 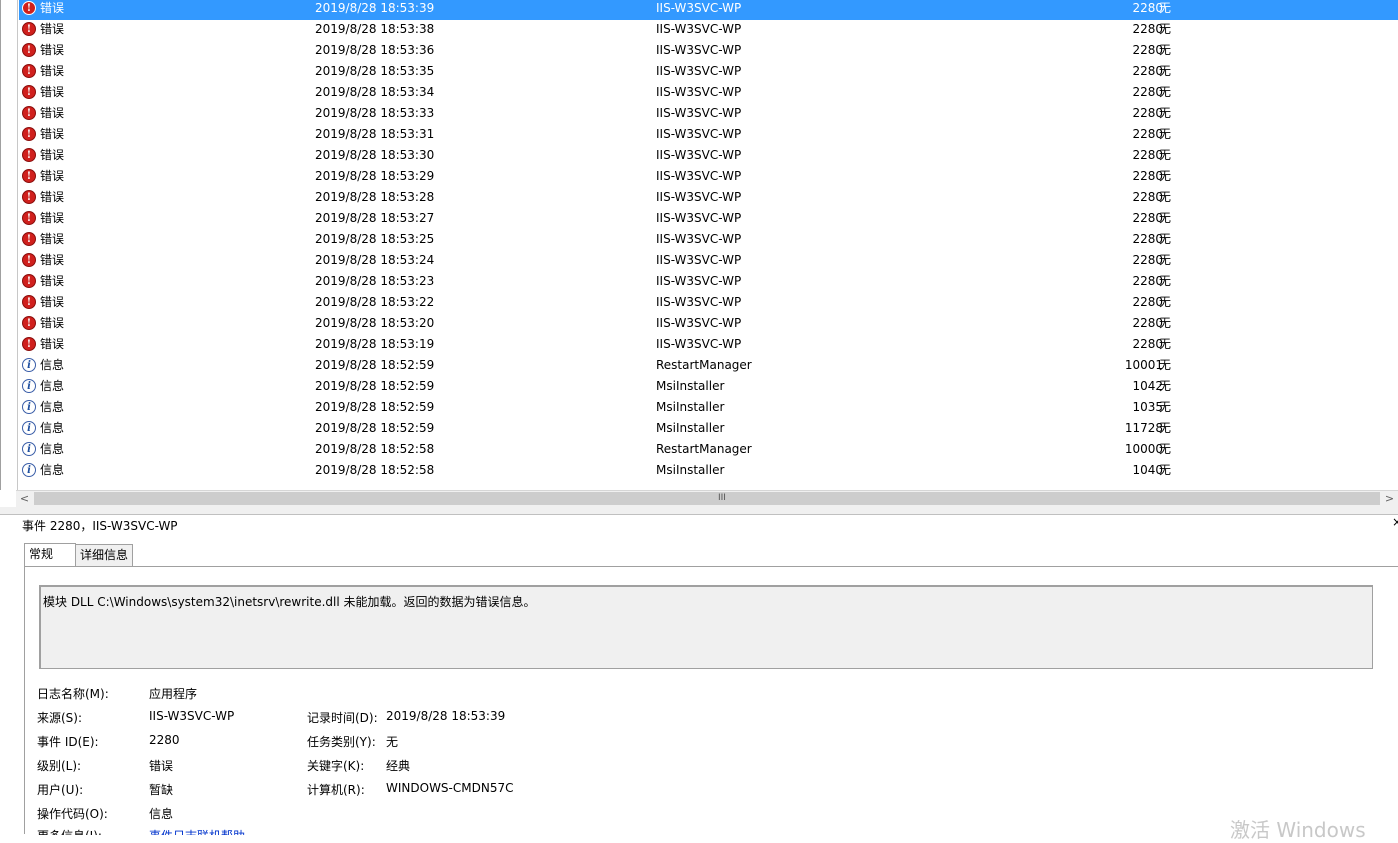 What do you see at coordinates (375, 50) in the screenshot?
I see `event-datetime: 2019/8/28 18:53:36` at bounding box center [375, 50].